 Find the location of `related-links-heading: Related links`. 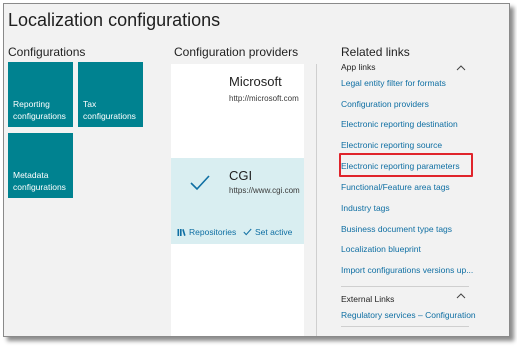

related-links-heading: Related links is located at coordinates (375, 52).